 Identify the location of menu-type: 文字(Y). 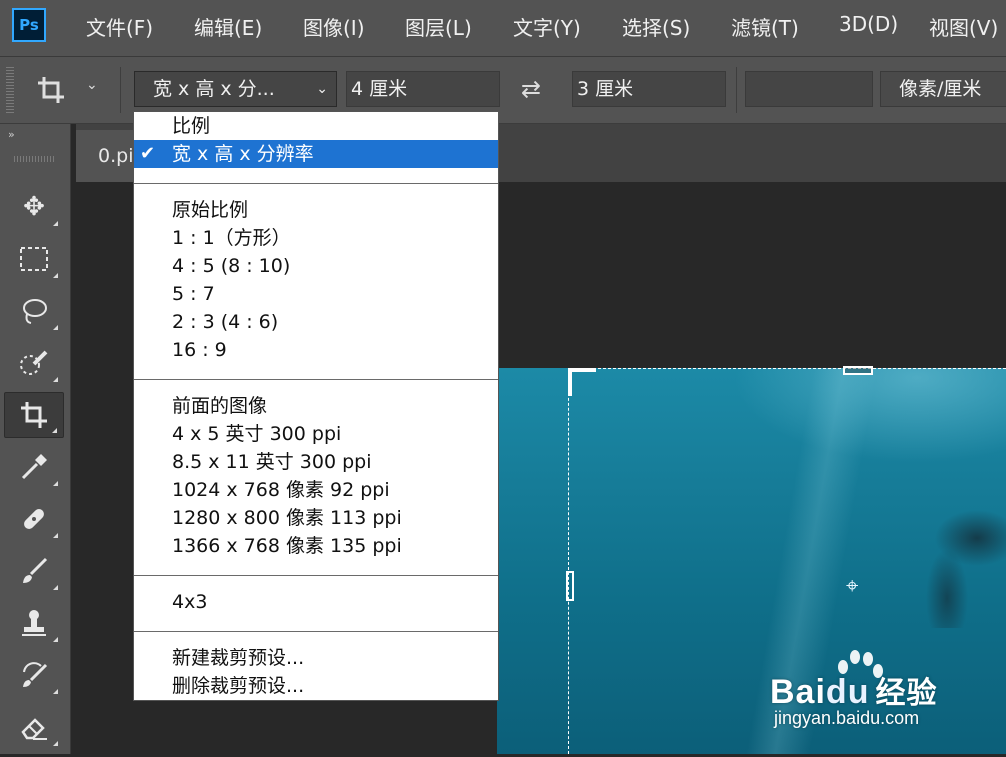
(547, 26).